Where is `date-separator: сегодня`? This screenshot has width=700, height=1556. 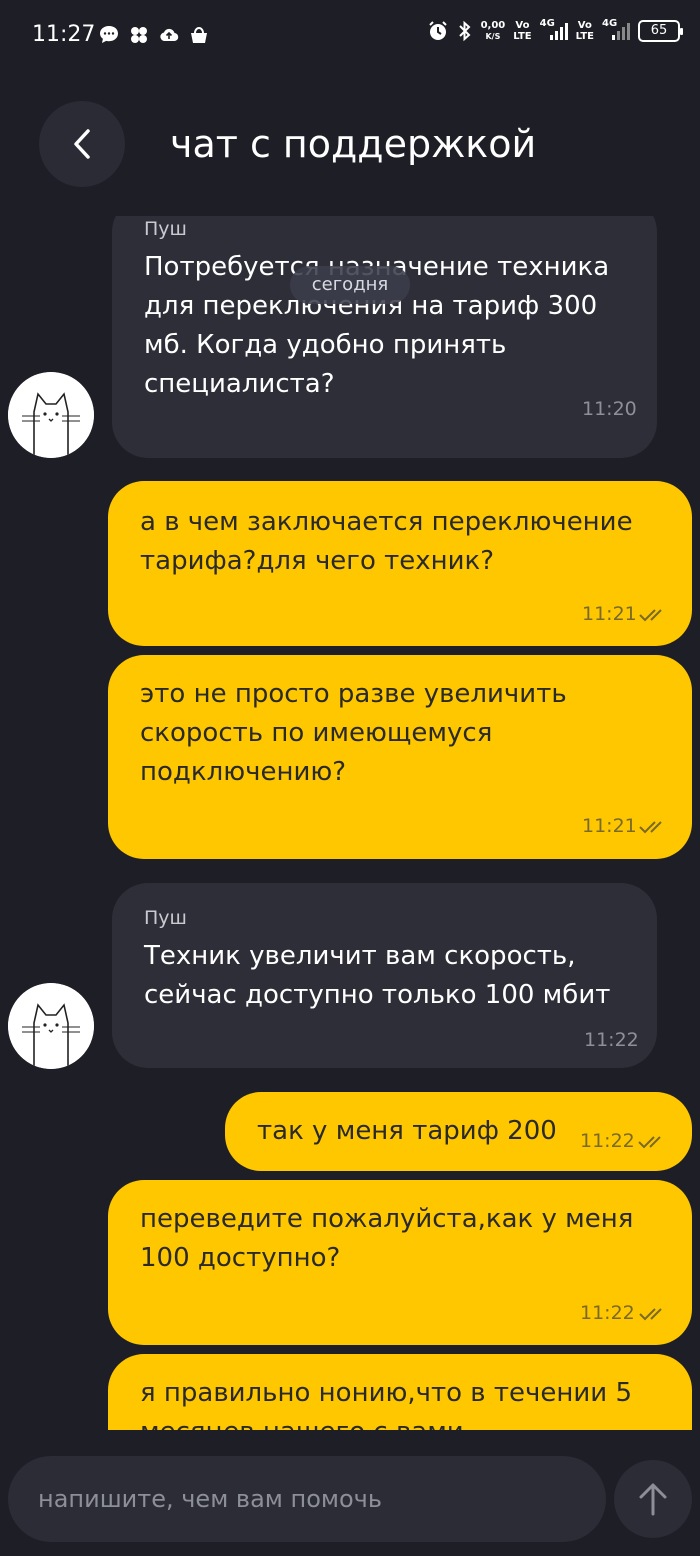 date-separator: сегодня is located at coordinates (350, 285).